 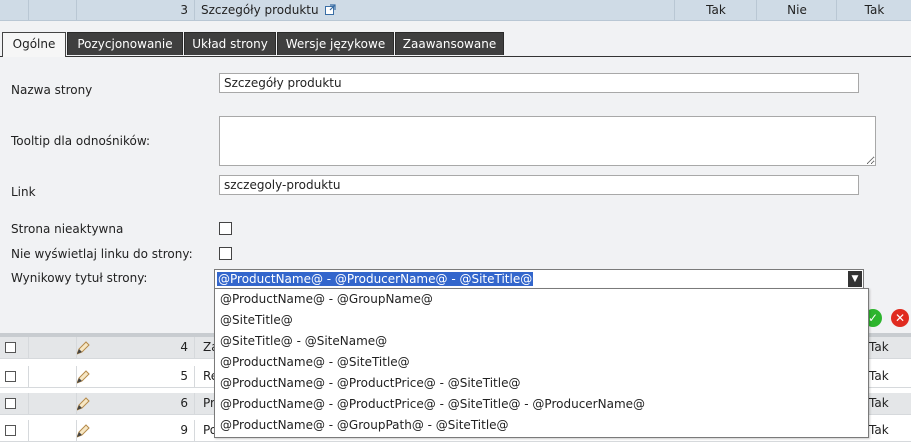 What do you see at coordinates (303, 341) in the screenshot?
I see `dropdown-option: @SiteTitle@ - @SiteName@` at bounding box center [303, 341].